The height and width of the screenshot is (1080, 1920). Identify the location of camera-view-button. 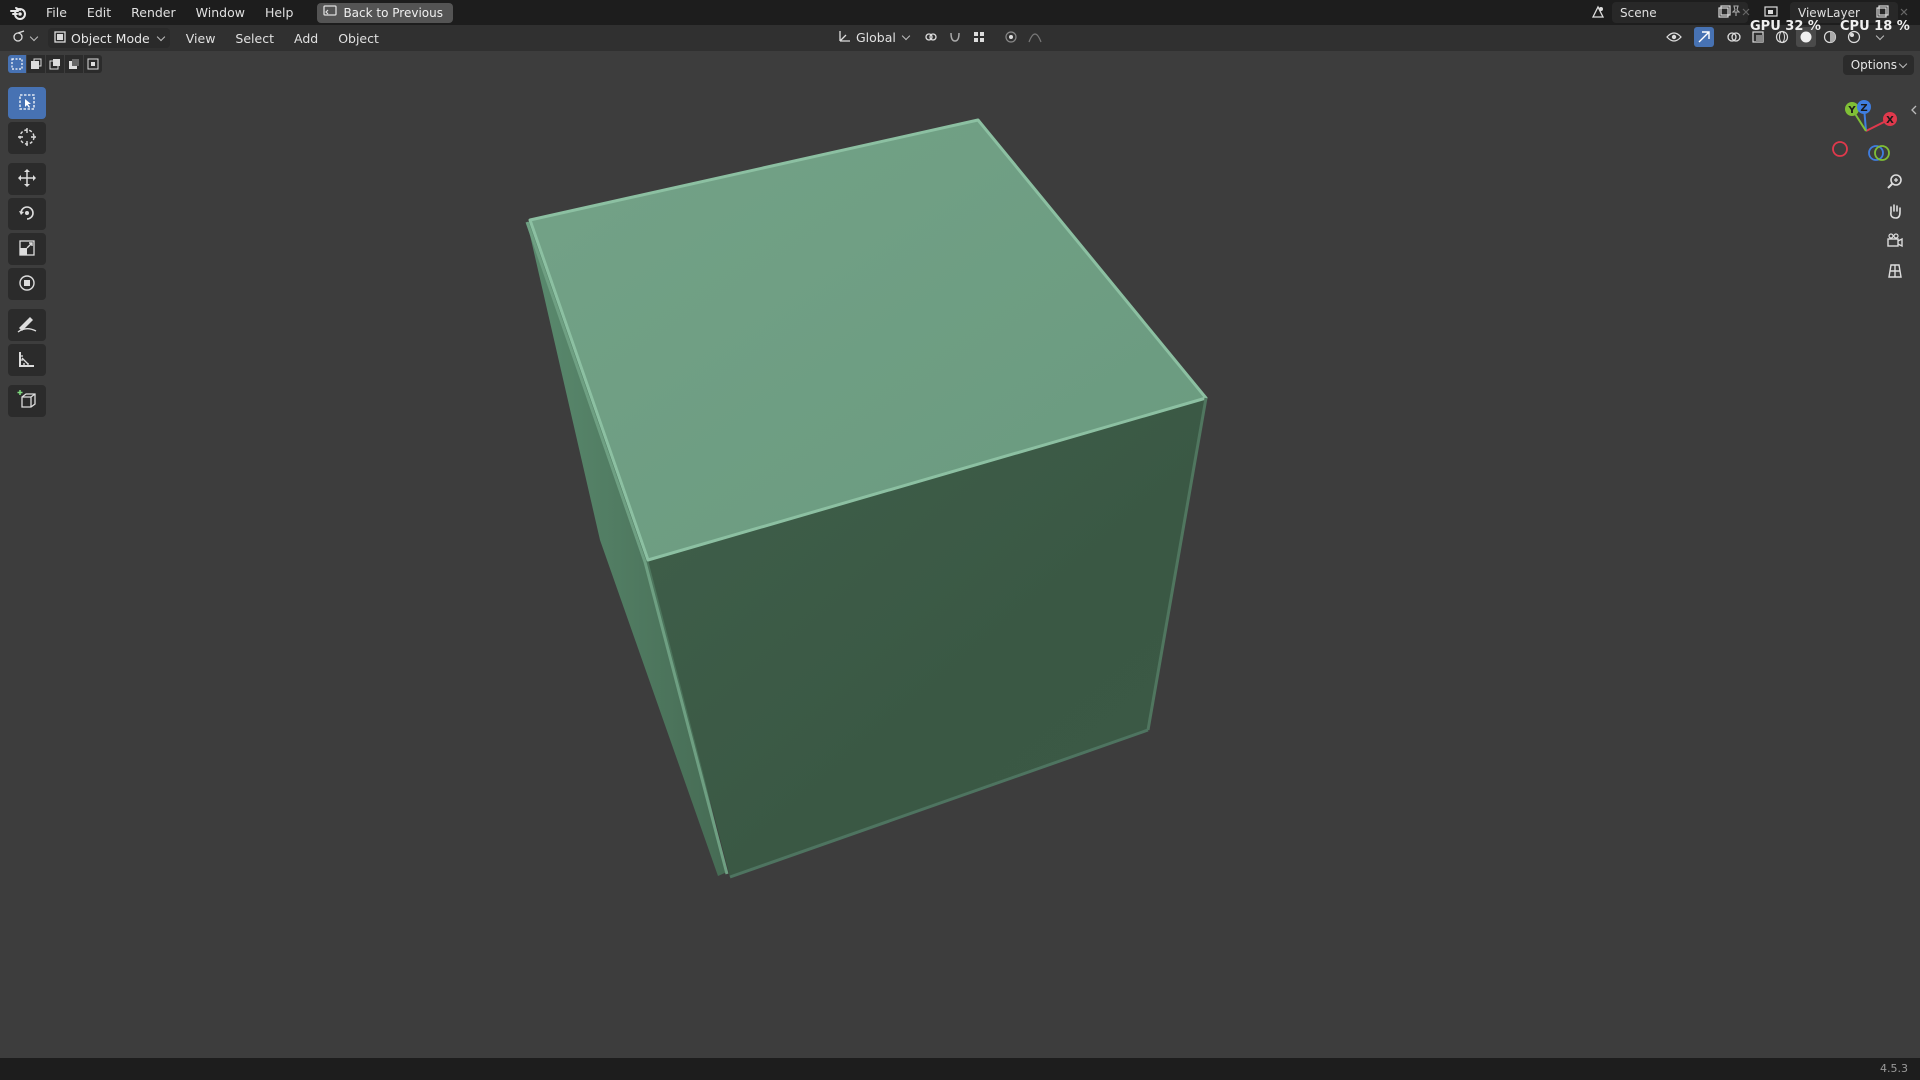
(1895, 242).